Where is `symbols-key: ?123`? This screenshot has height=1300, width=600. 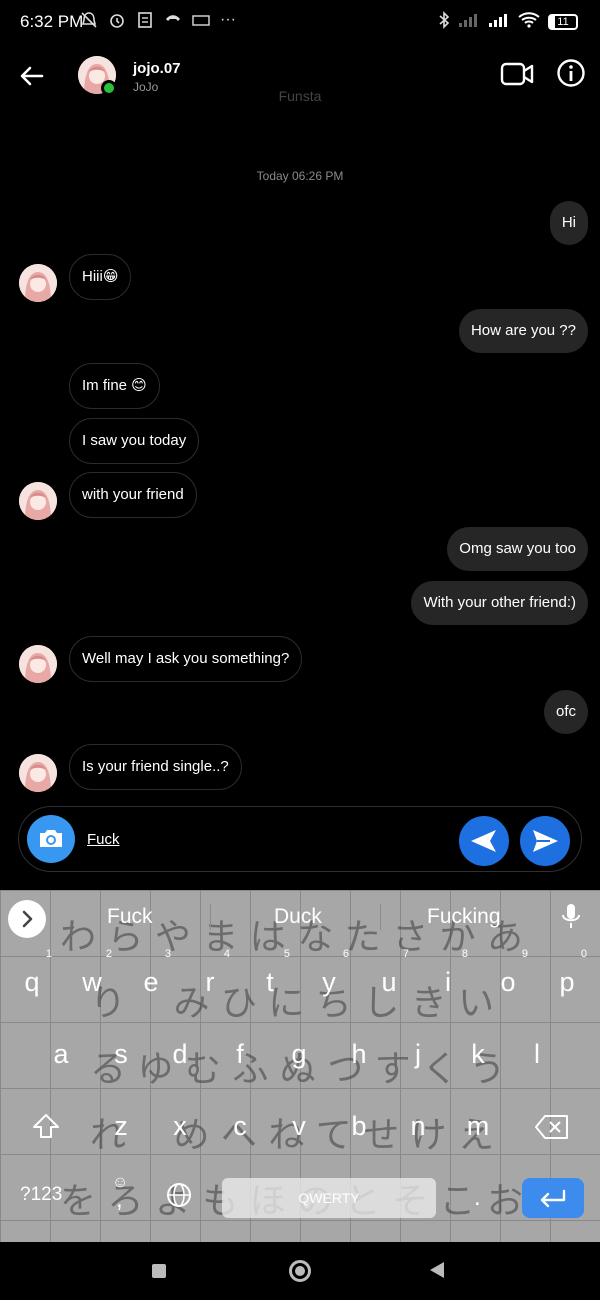 symbols-key: ?123 is located at coordinates (41, 1195).